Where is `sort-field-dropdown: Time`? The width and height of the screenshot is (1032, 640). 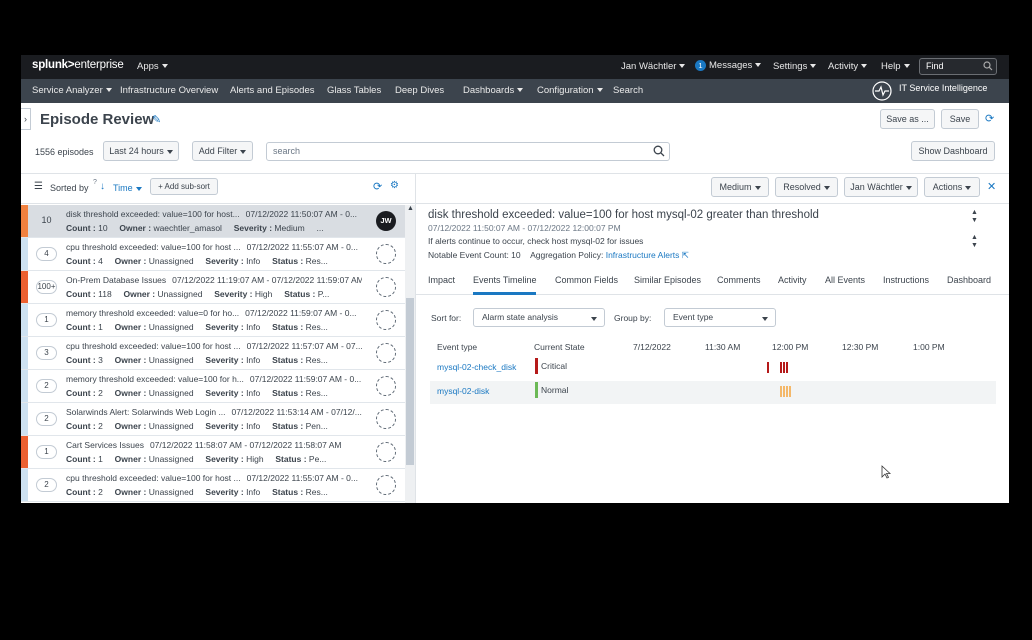
sort-field-dropdown: Time is located at coordinates (127, 188).